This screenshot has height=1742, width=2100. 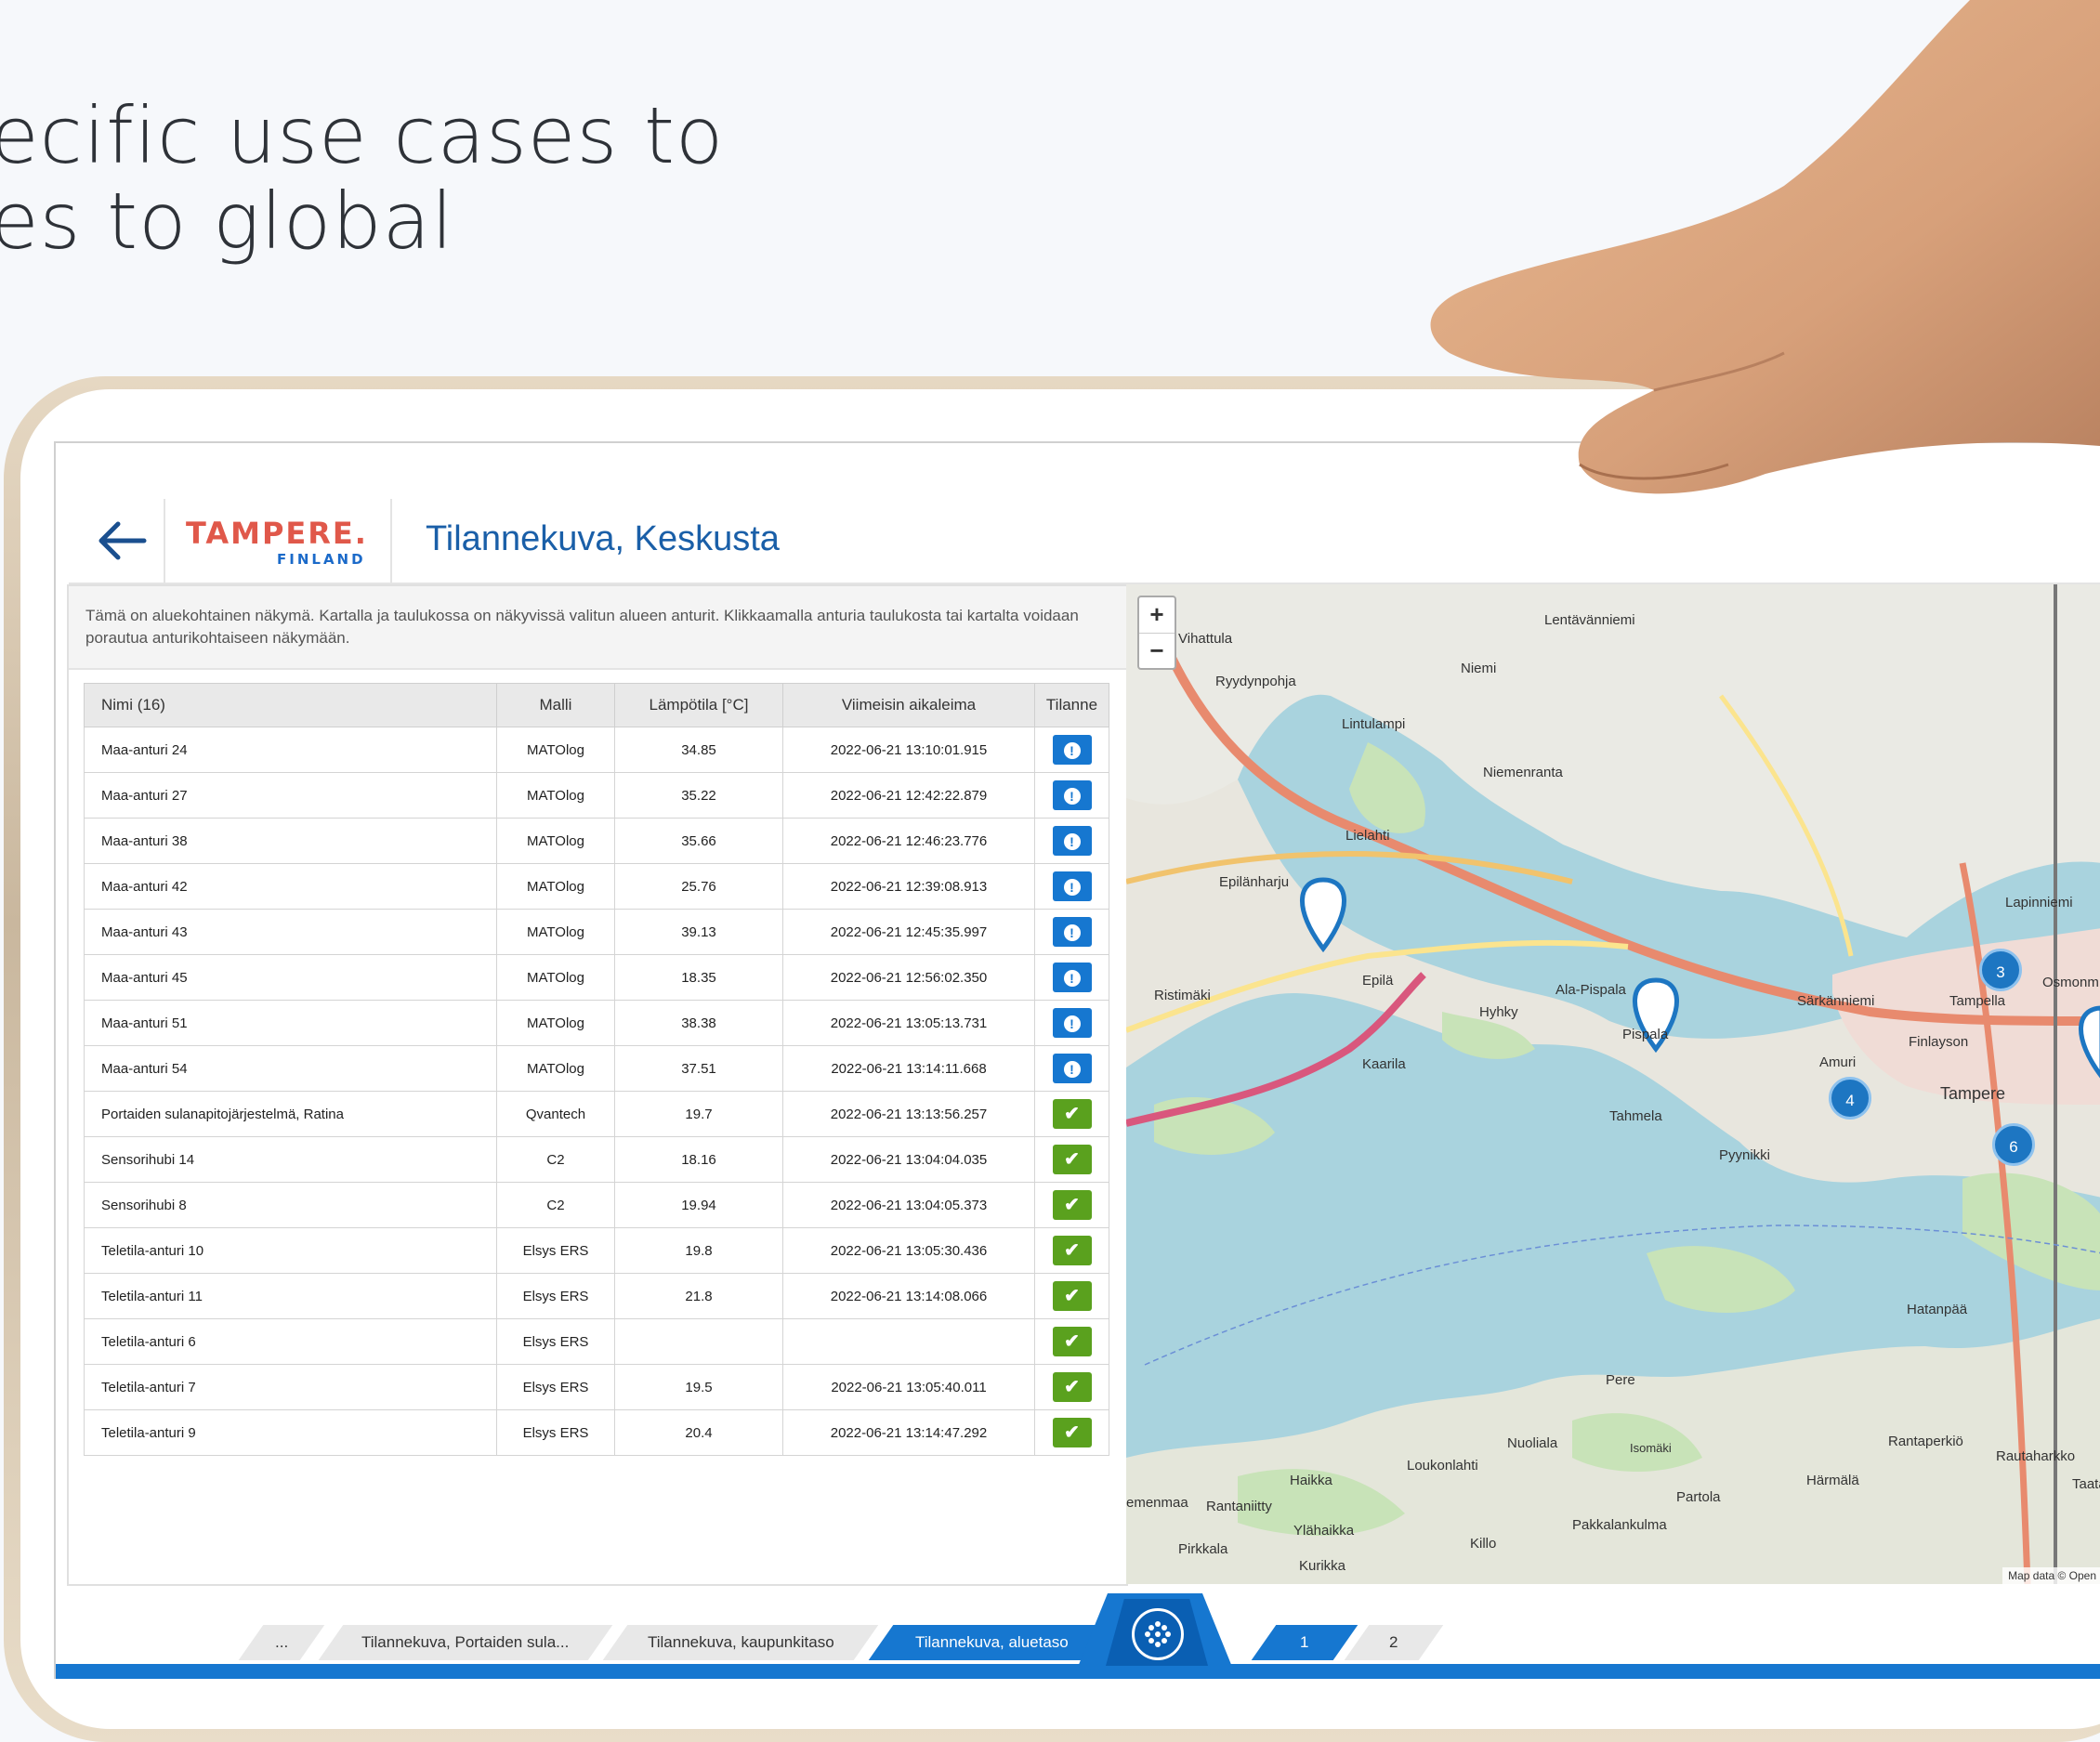 I want to click on sensor-name-cell: Sensorihubi 14, so click(x=290, y=1159).